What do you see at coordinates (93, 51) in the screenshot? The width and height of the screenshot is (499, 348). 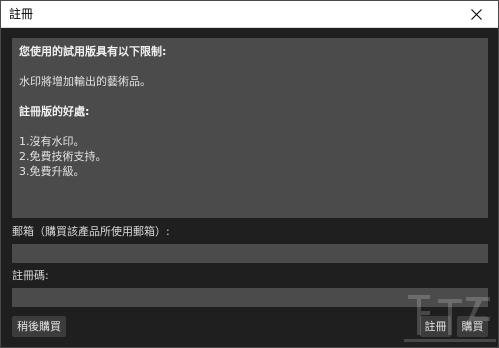 I see `restriction-heading: 您使用的試用版具有以下限制:` at bounding box center [93, 51].